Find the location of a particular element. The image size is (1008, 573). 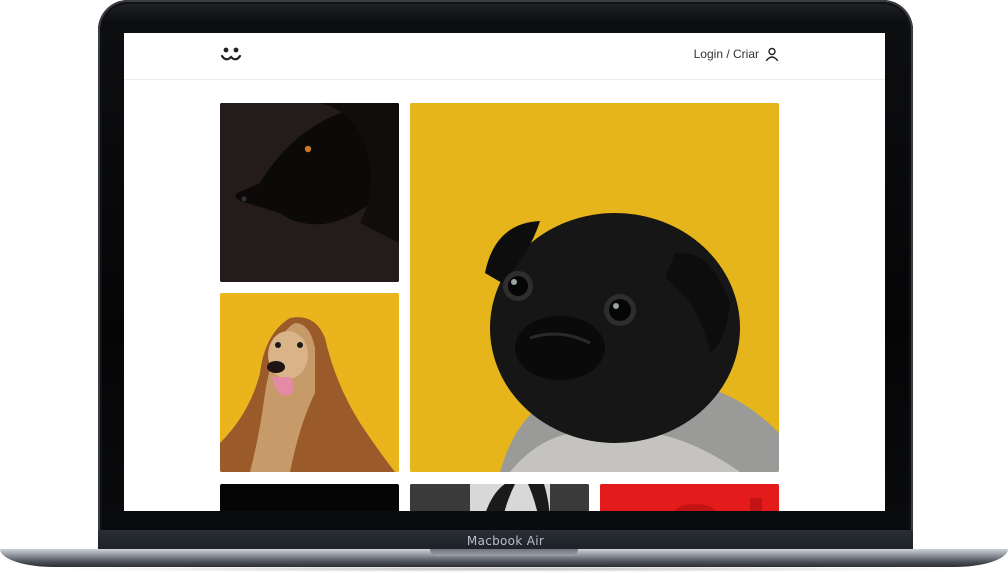

photo-red is located at coordinates (689, 497).